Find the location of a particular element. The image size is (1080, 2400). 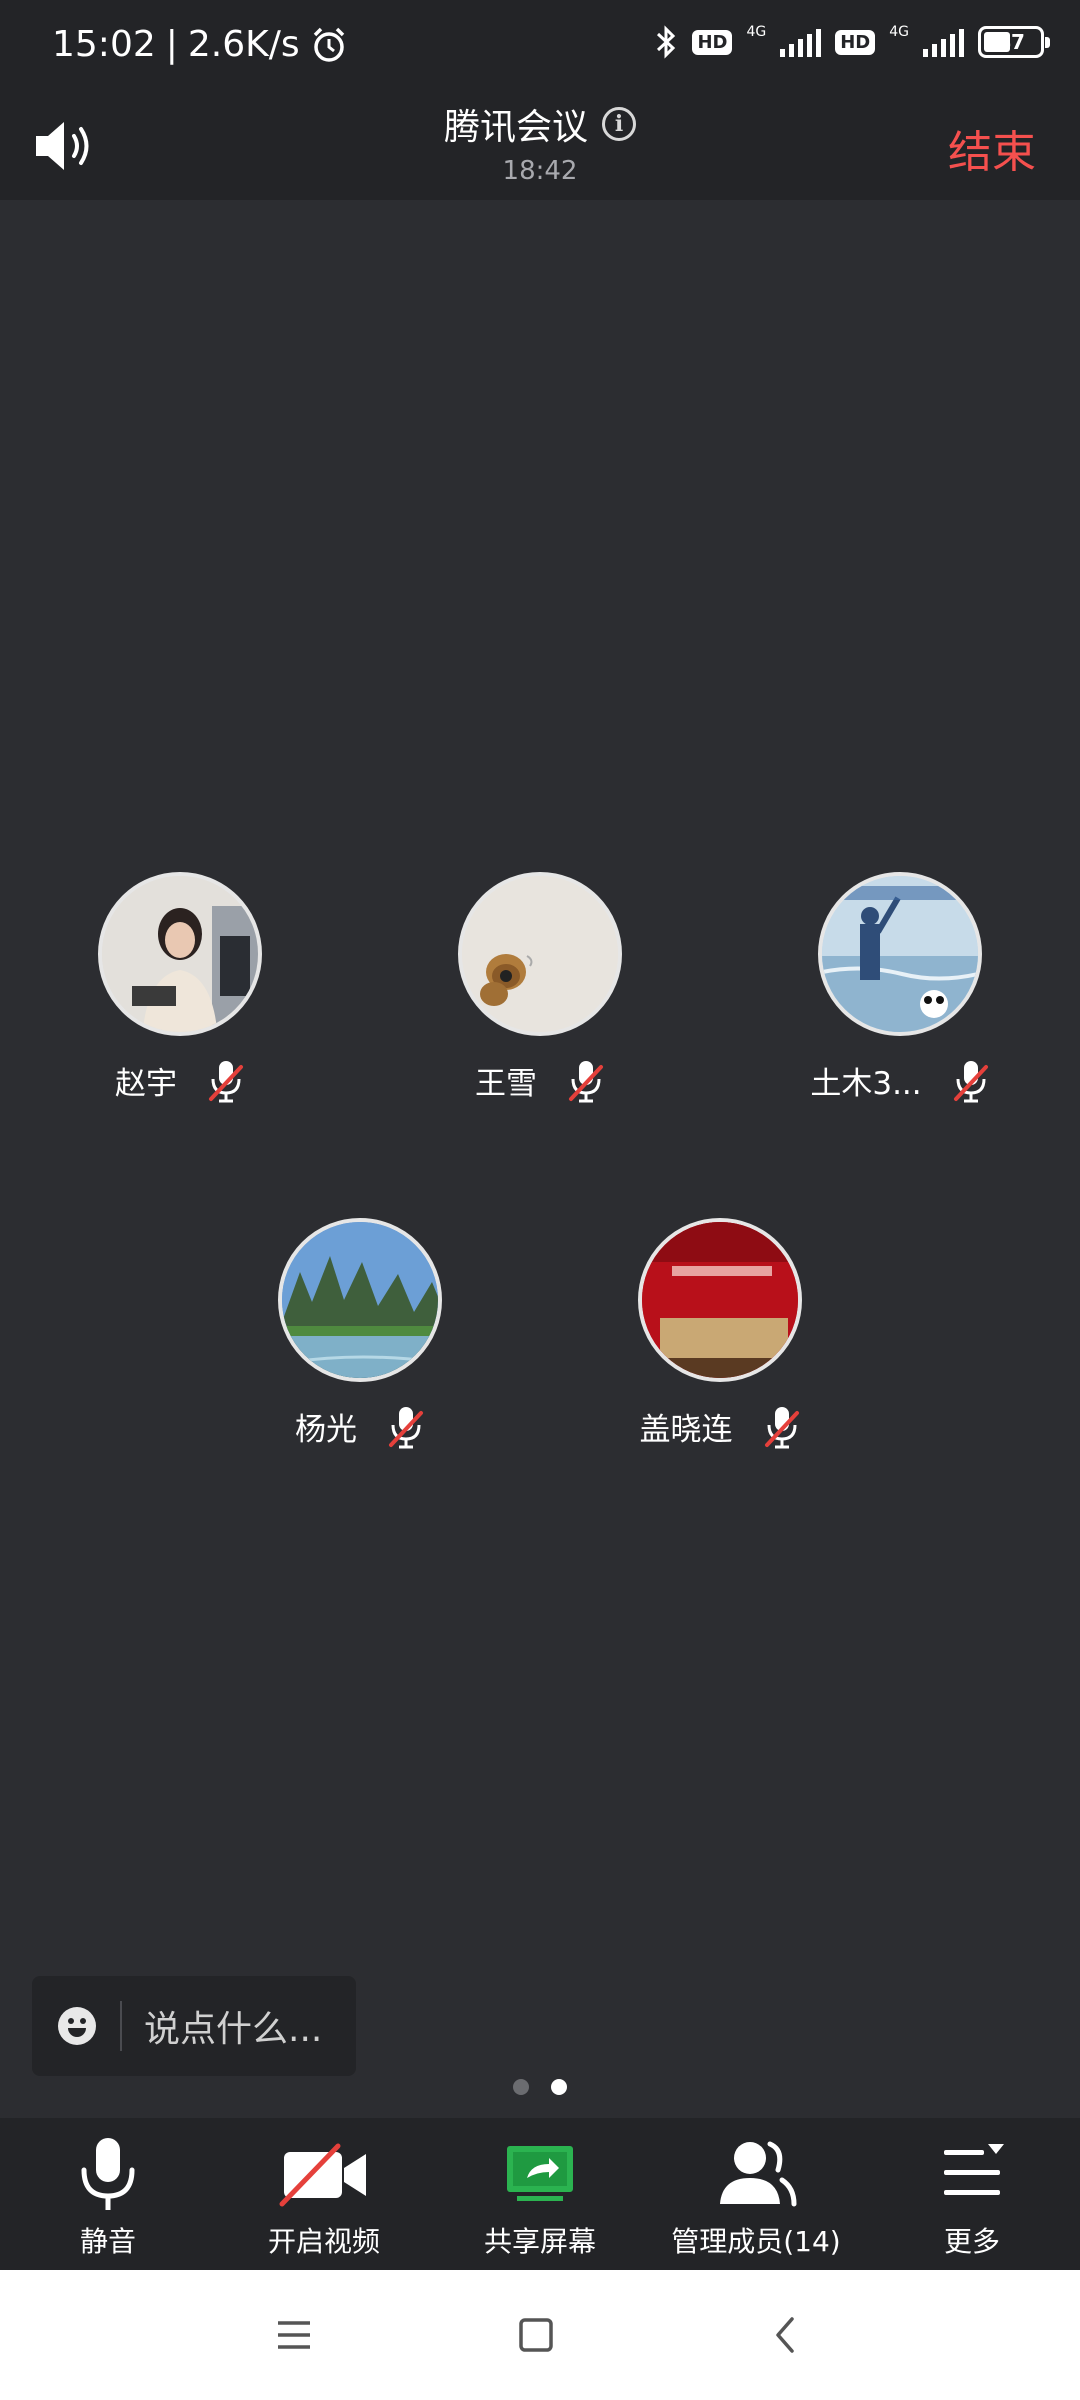

page-indicator is located at coordinates (540, 2087).